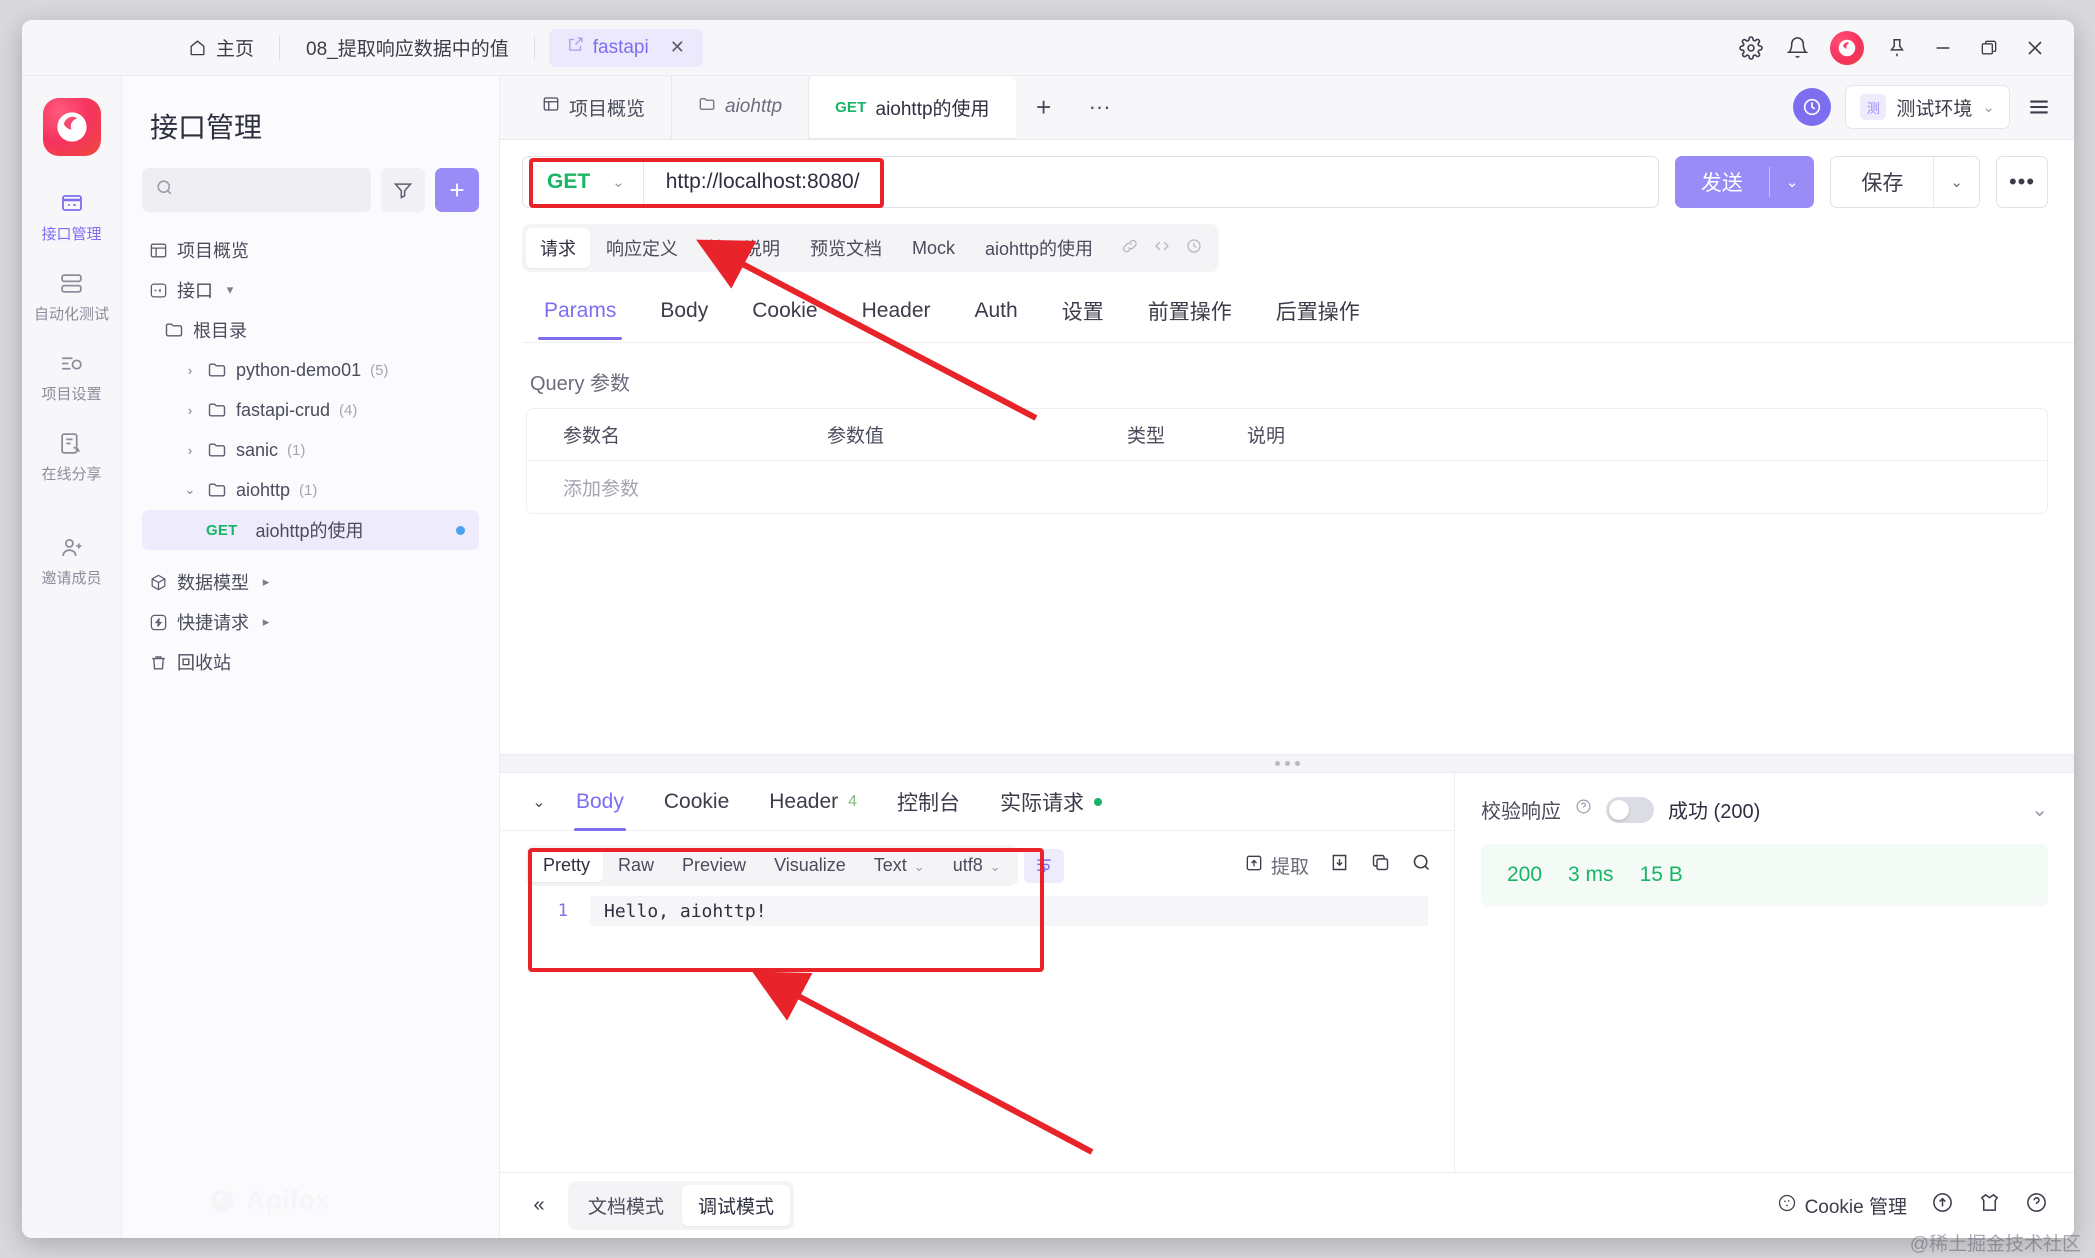 The width and height of the screenshot is (2095, 1258). What do you see at coordinates (580, 314) in the screenshot?
I see `tab-params: Params` at bounding box center [580, 314].